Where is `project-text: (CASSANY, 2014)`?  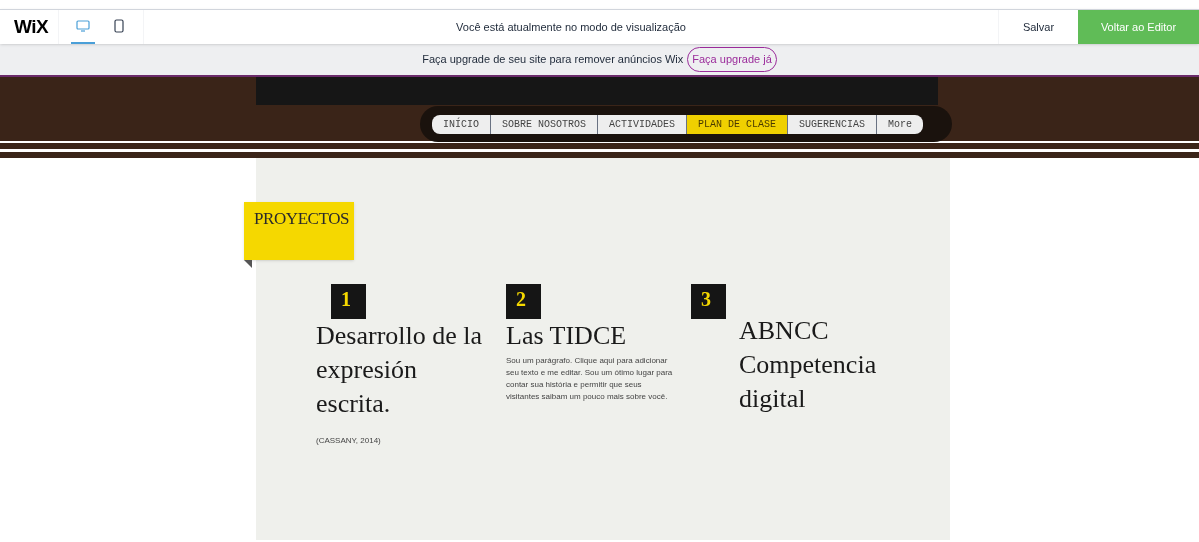 project-text: (CASSANY, 2014) is located at coordinates (349, 441).